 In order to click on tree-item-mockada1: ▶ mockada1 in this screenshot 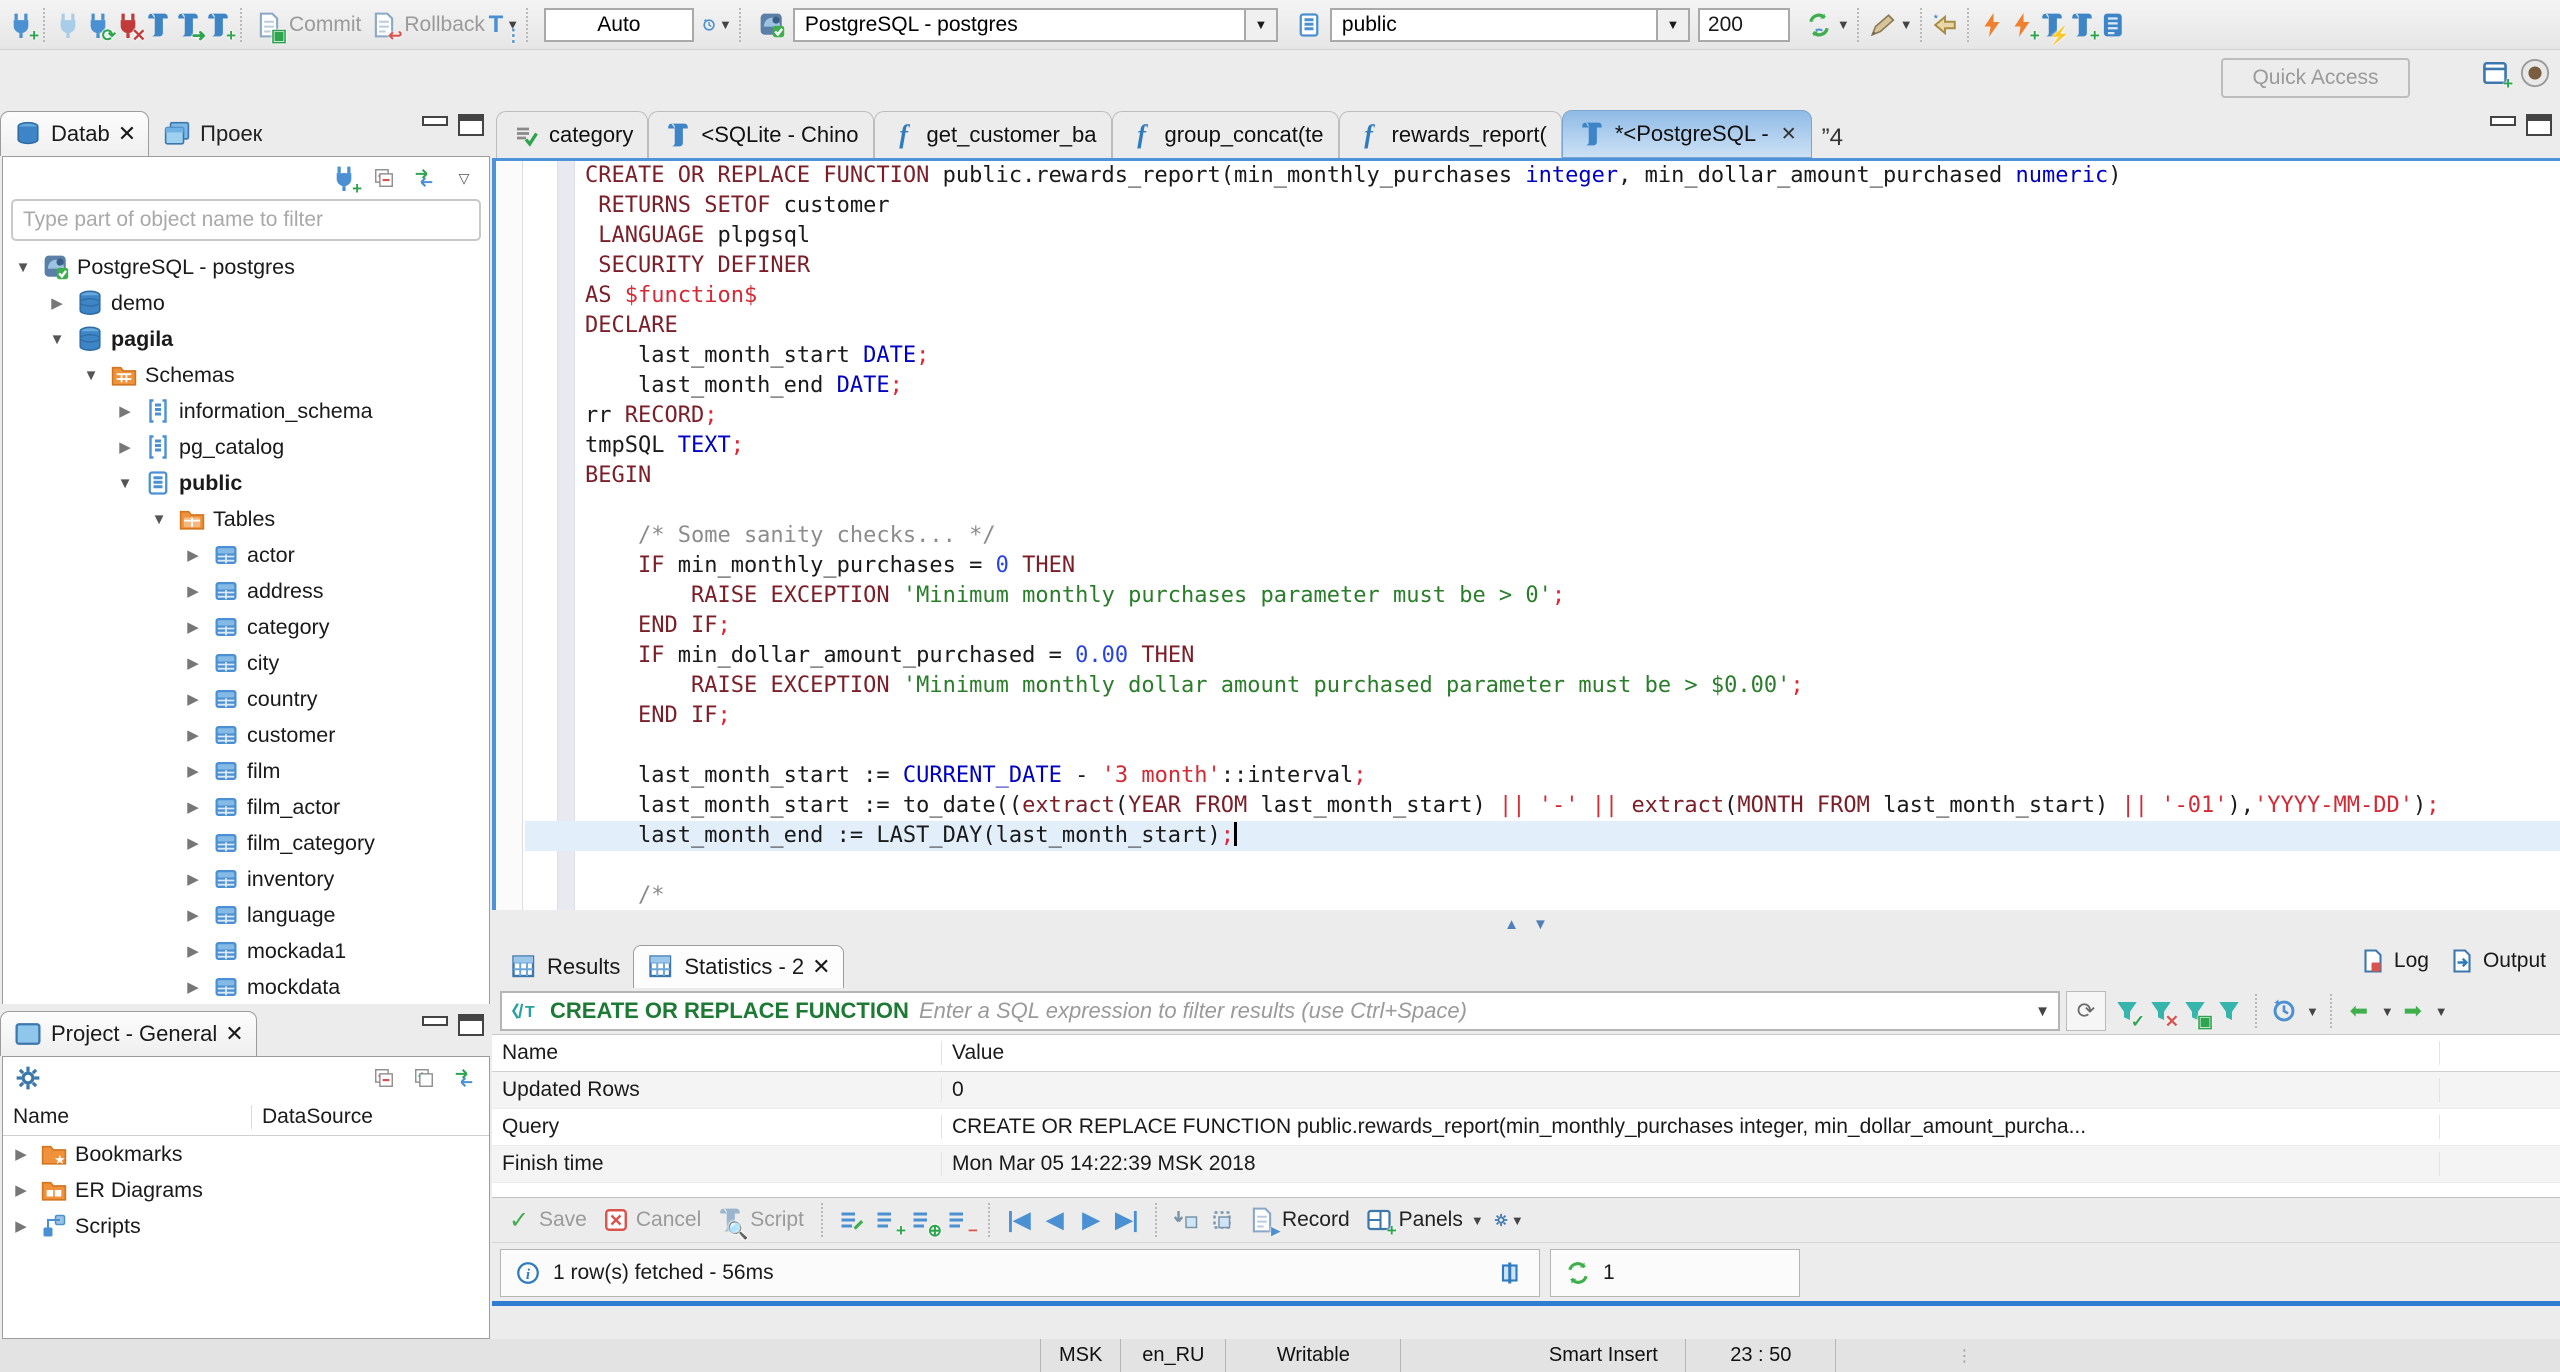, I will do `click(246, 951)`.